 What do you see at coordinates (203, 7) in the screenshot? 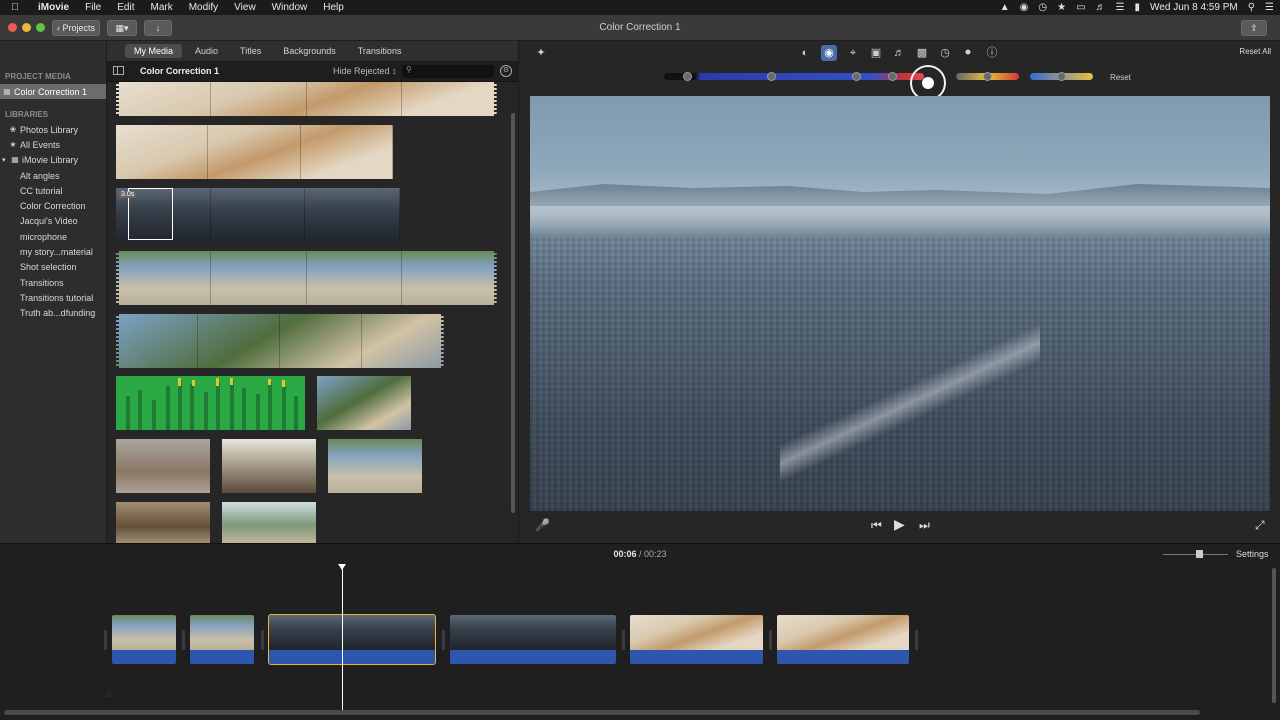
I see `menu-modify: Modify` at bounding box center [203, 7].